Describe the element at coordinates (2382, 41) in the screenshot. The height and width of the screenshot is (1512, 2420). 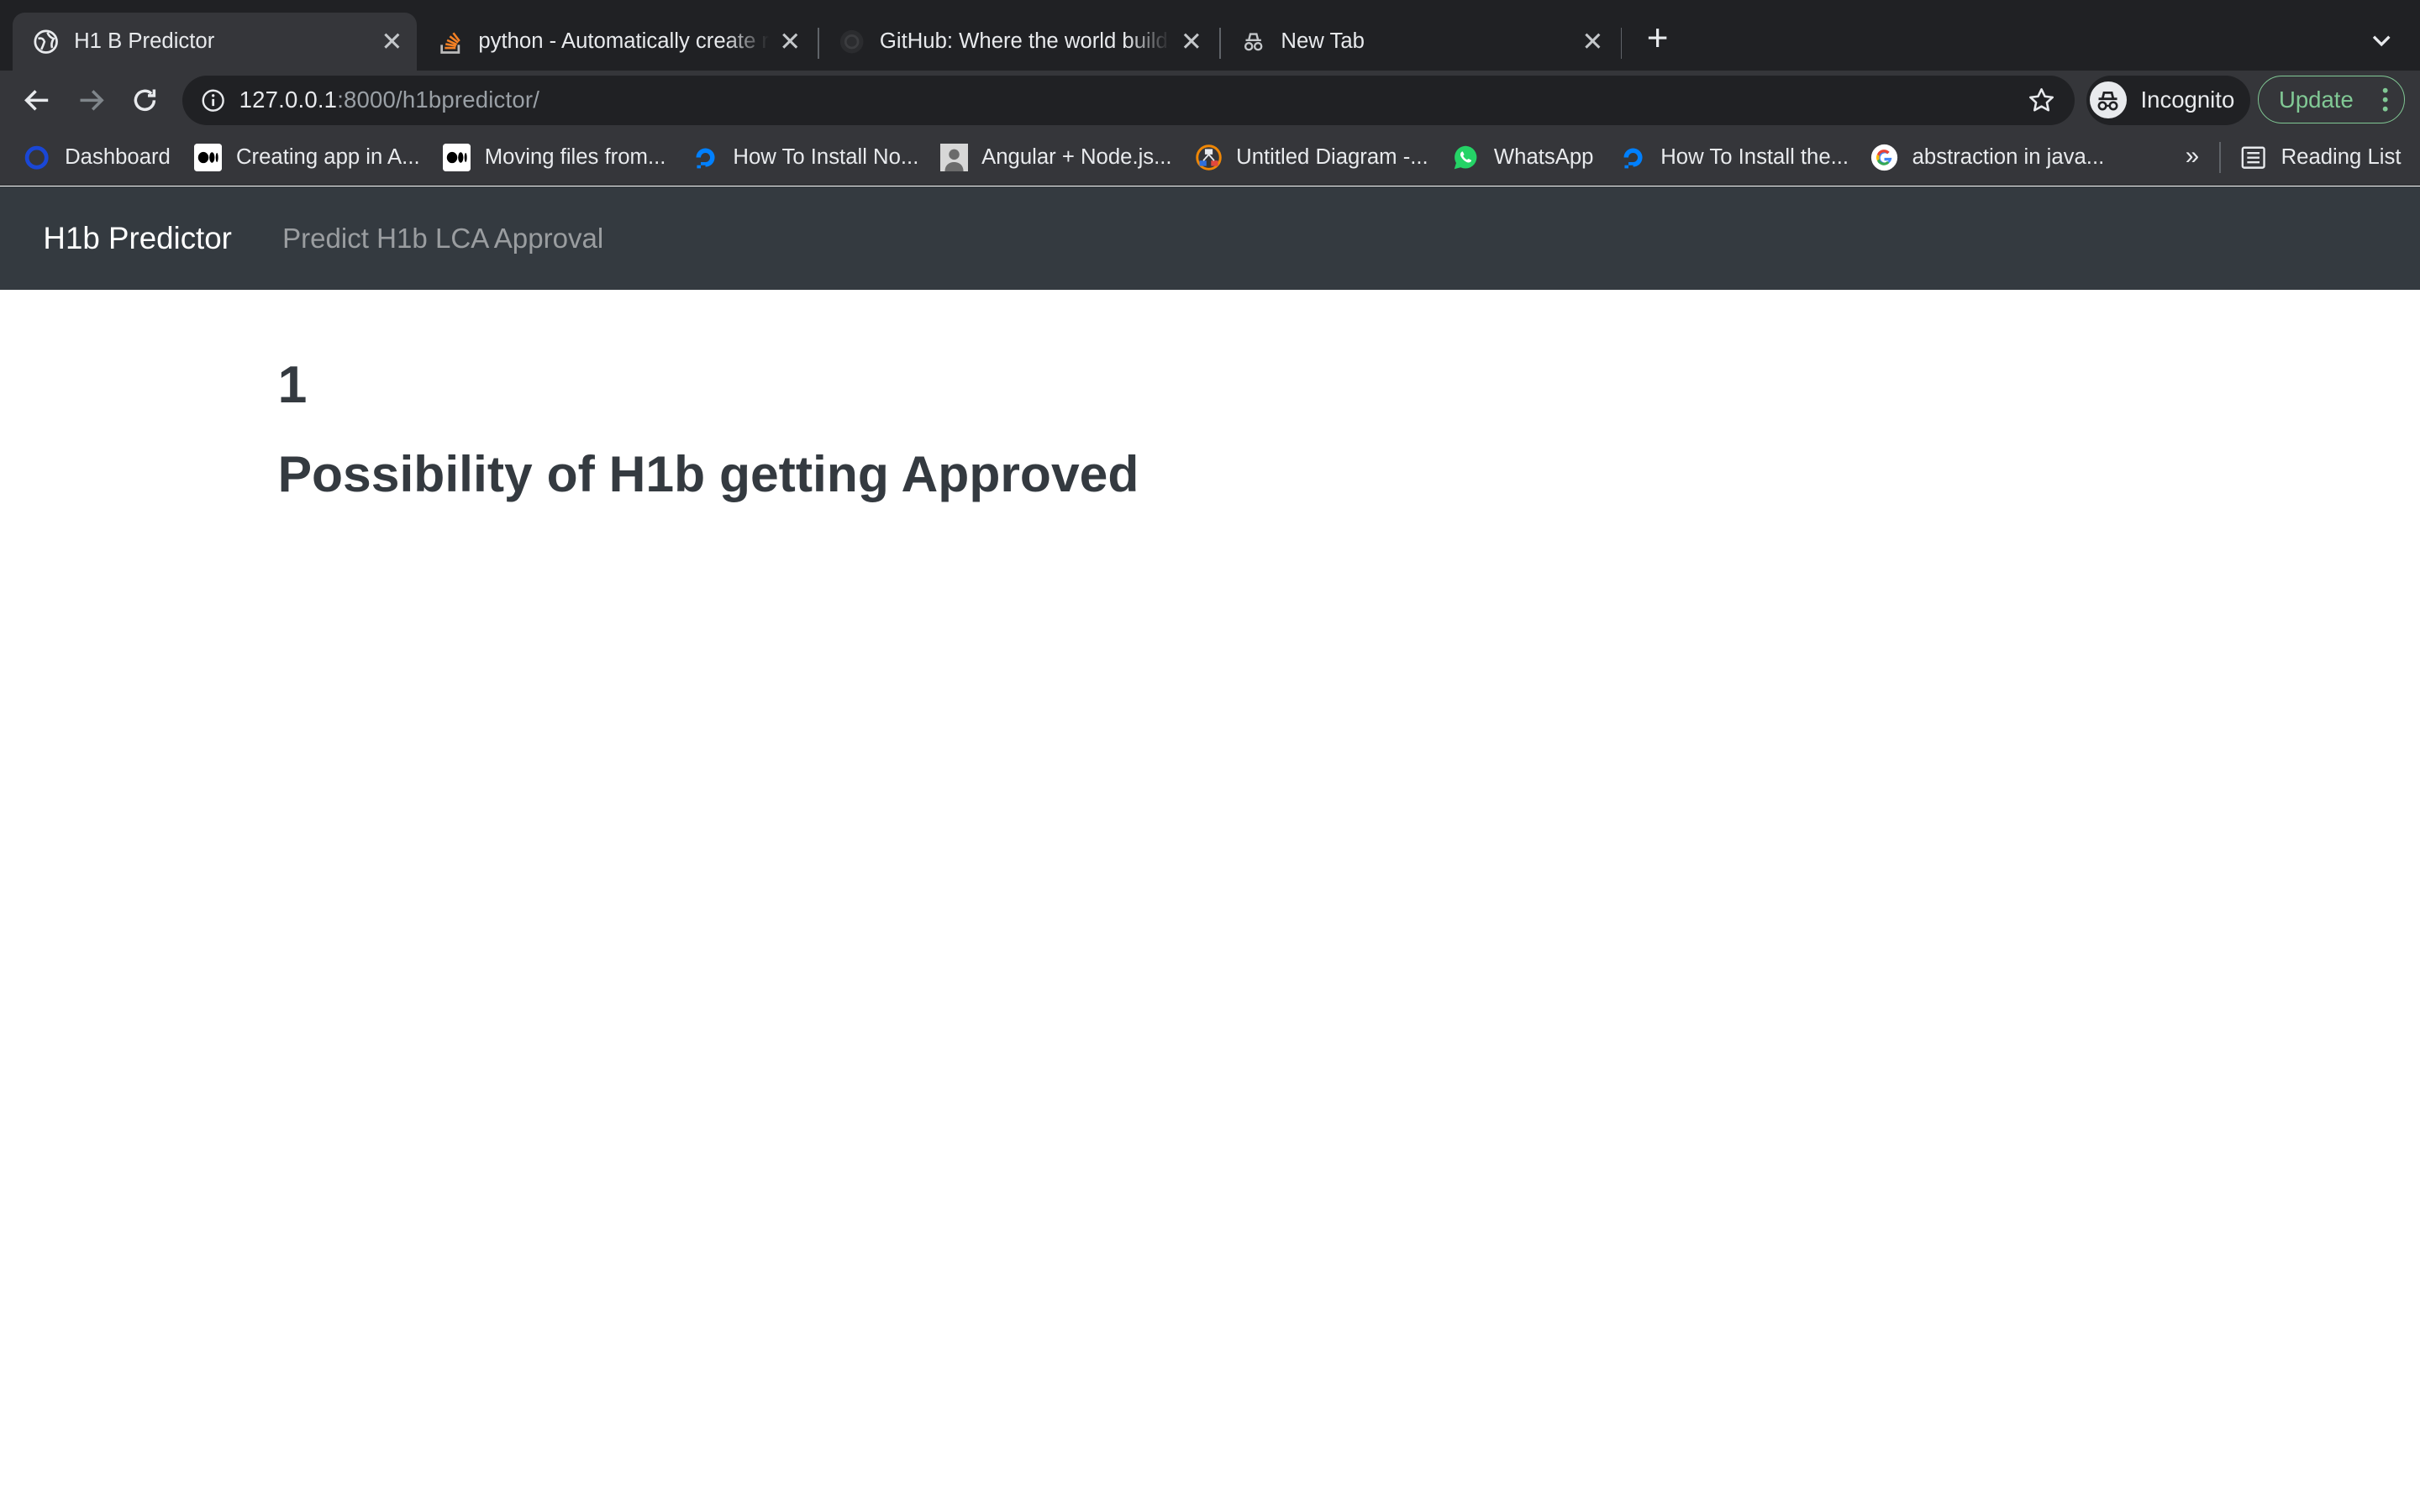
I see `tab-search-chevron-icon` at that location.